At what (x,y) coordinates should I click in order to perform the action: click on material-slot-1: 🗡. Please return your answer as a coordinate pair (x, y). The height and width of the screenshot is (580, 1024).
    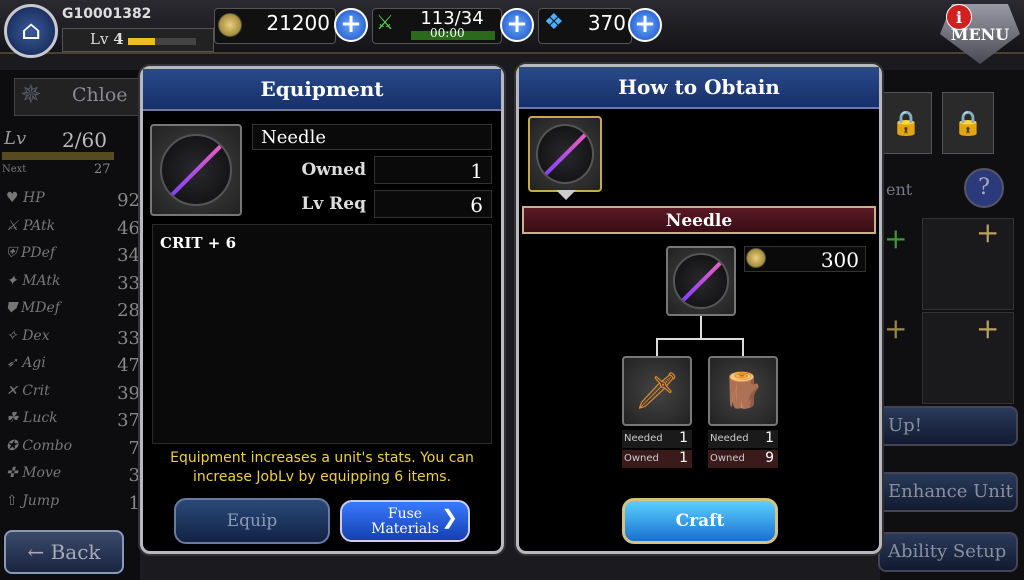
    Looking at the image, I should click on (657, 391).